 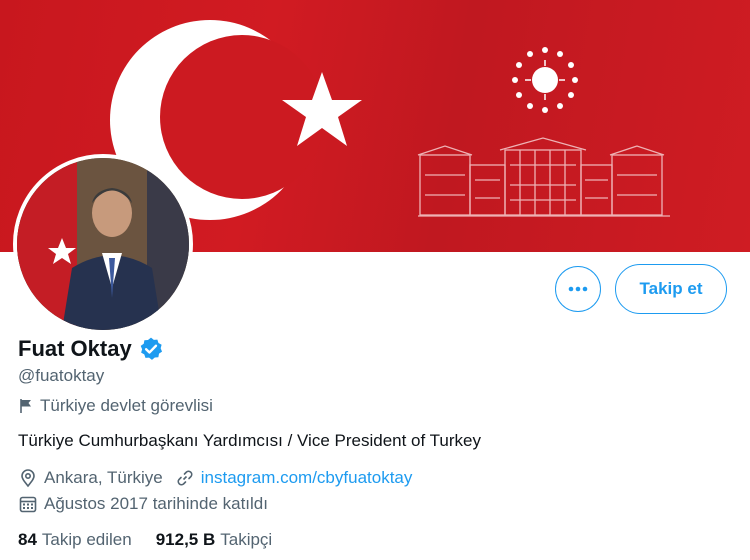 What do you see at coordinates (307, 478) in the screenshot?
I see `website-link: instagram.com/cbyfuatoktay` at bounding box center [307, 478].